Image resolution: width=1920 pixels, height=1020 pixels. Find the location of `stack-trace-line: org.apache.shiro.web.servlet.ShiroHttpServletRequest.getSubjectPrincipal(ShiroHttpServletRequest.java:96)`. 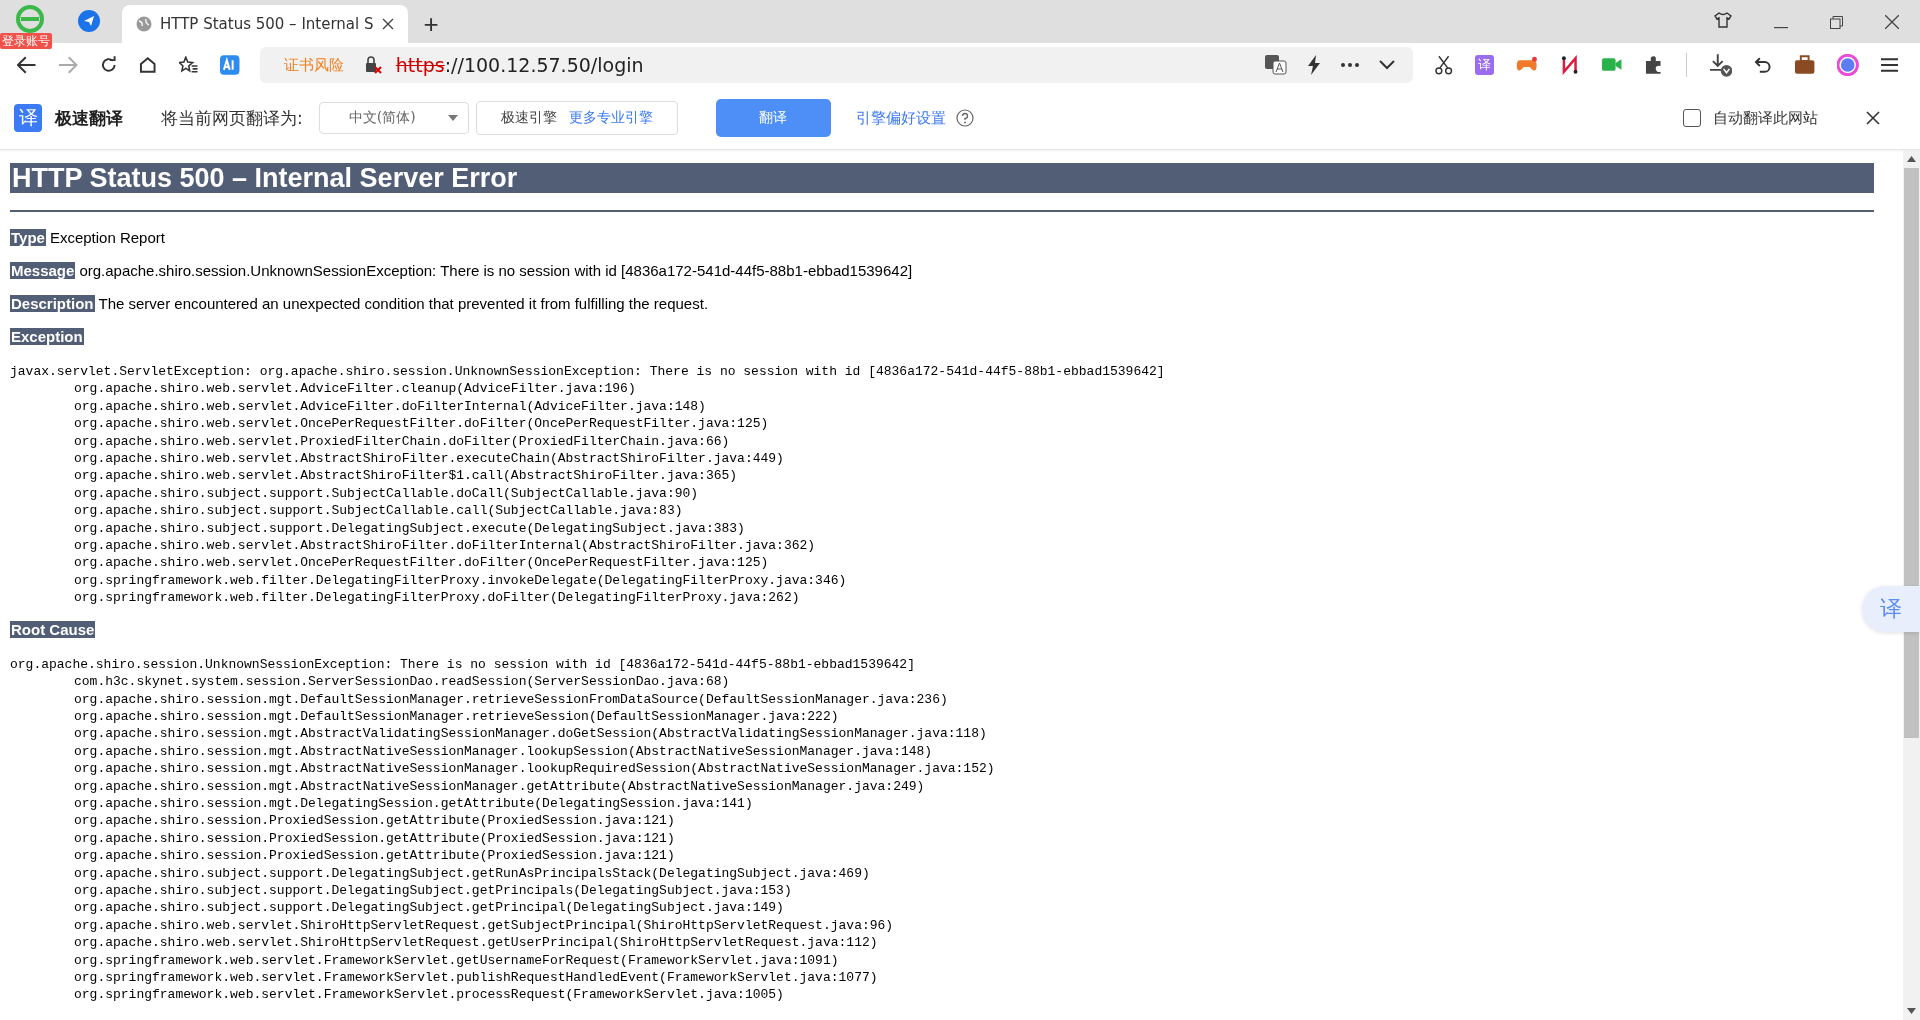

stack-trace-line: org.apache.shiro.web.servlet.ShiroHttpServletRequest.getSubjectPrincipal(ShiroHttpServletRequest.java:96) is located at coordinates (484, 925).